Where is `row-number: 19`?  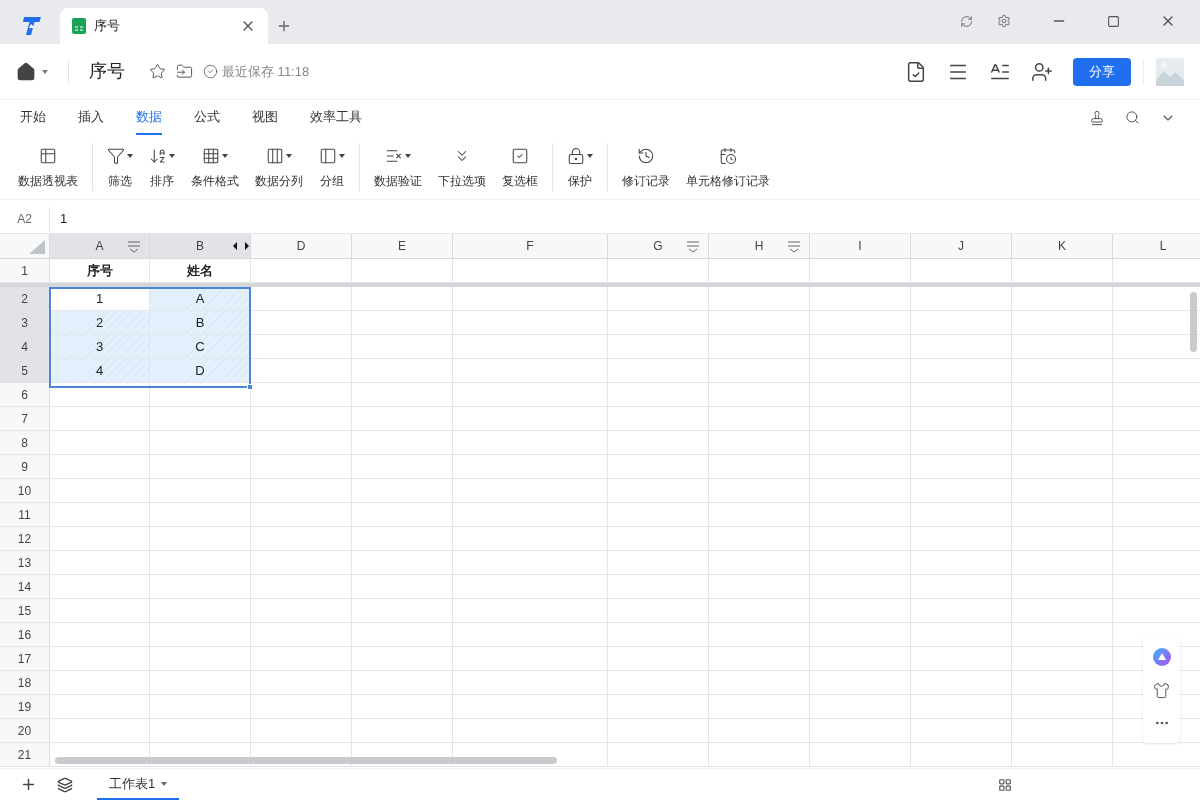 row-number: 19 is located at coordinates (25, 706).